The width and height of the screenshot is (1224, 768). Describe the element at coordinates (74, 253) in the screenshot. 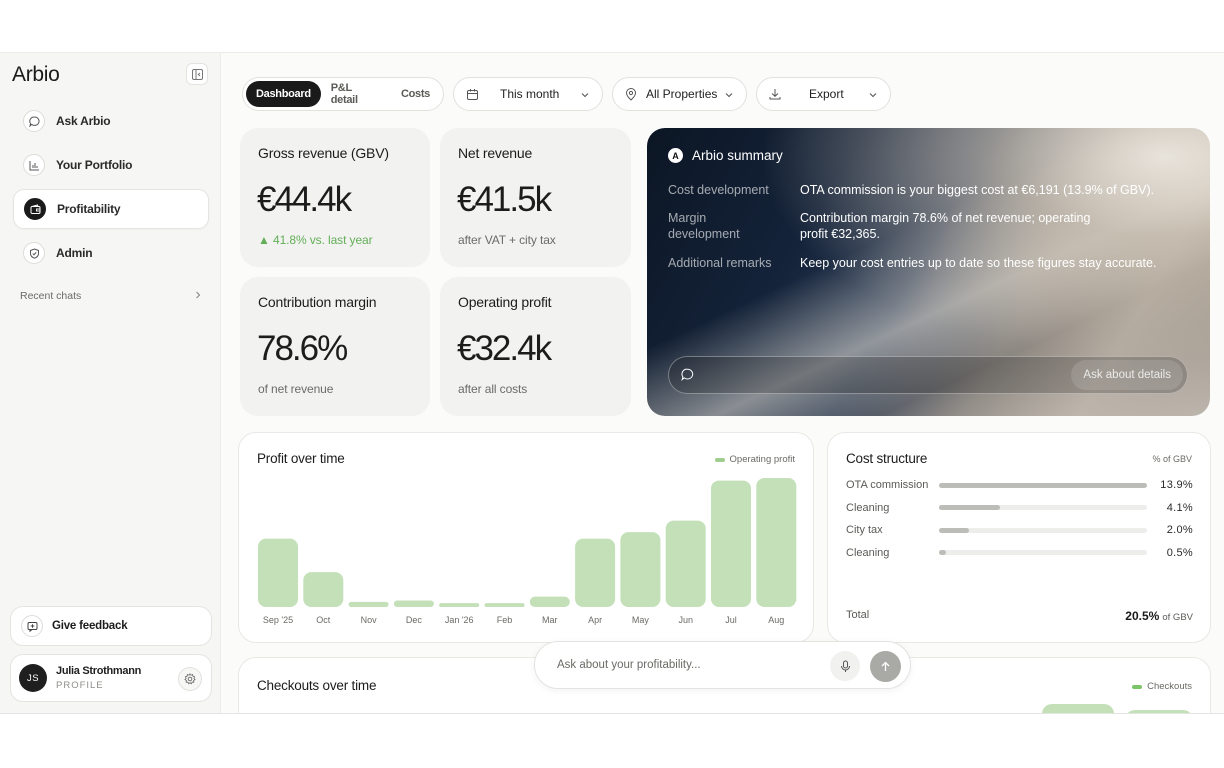

I see `sidebar-item-label: Admin` at that location.